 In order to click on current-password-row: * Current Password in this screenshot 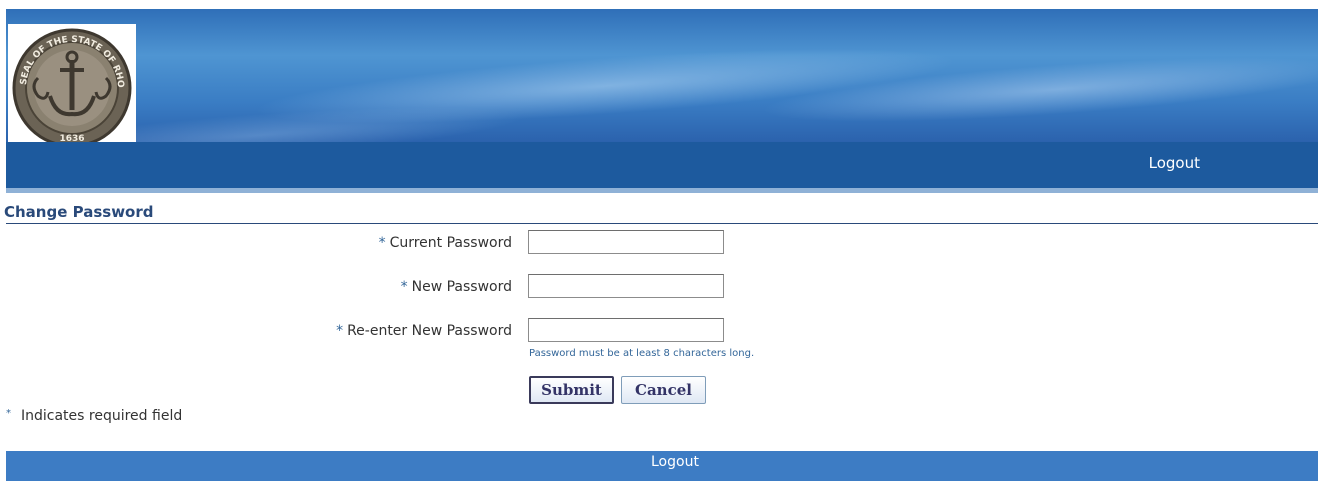, I will do `click(659, 244)`.